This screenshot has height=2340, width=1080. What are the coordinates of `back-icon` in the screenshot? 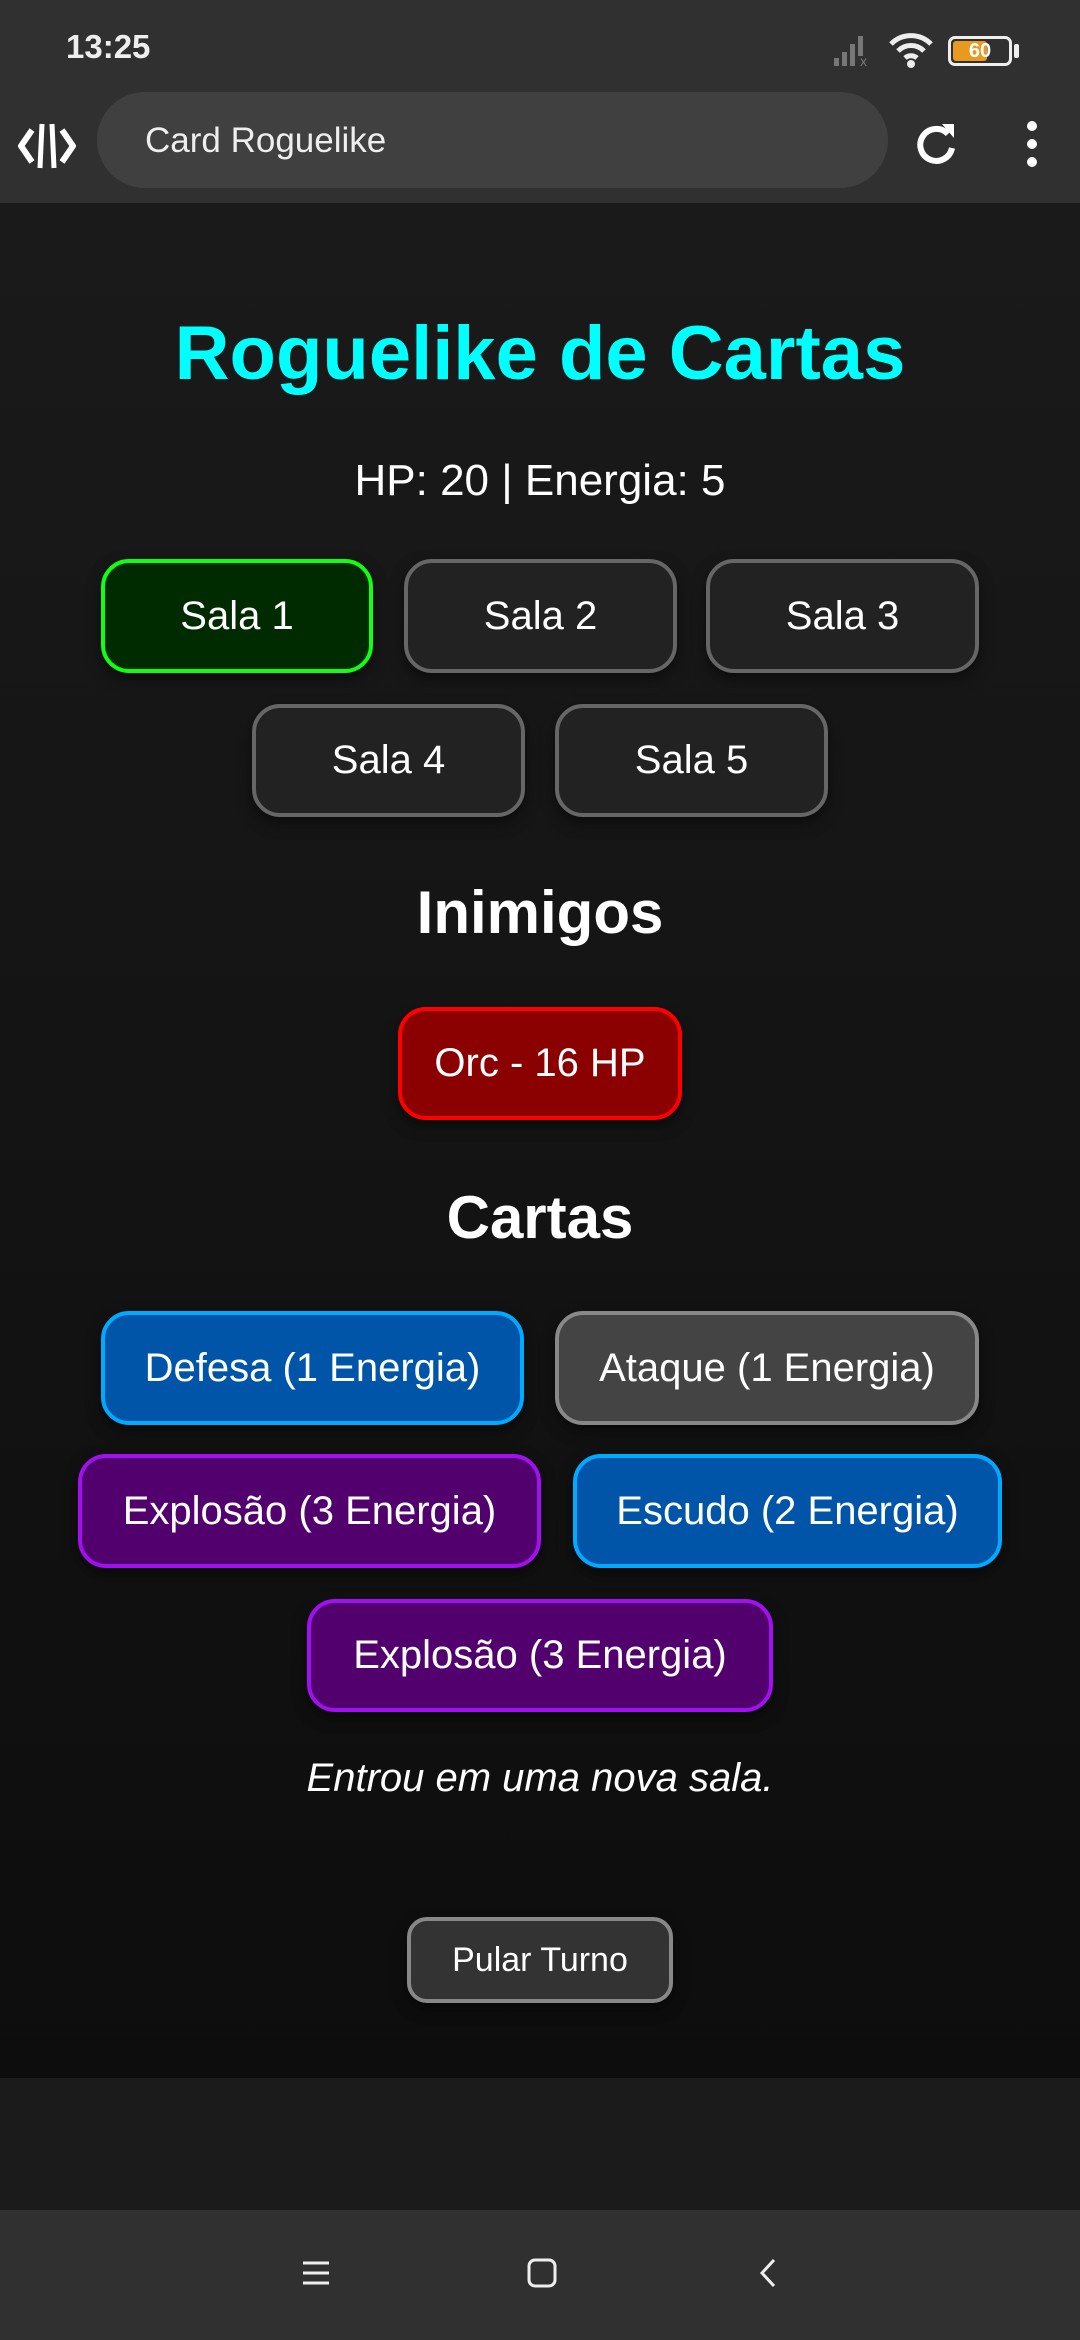 It's located at (768, 2273).